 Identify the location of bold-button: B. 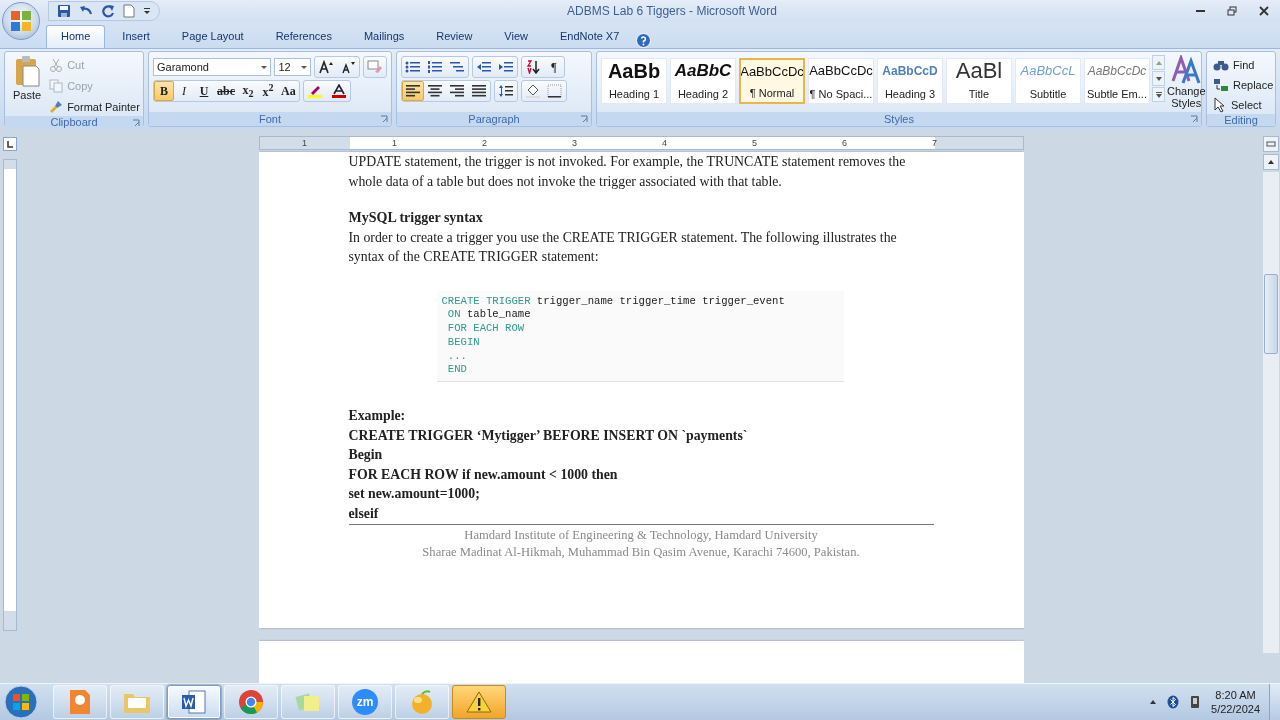
(164, 91).